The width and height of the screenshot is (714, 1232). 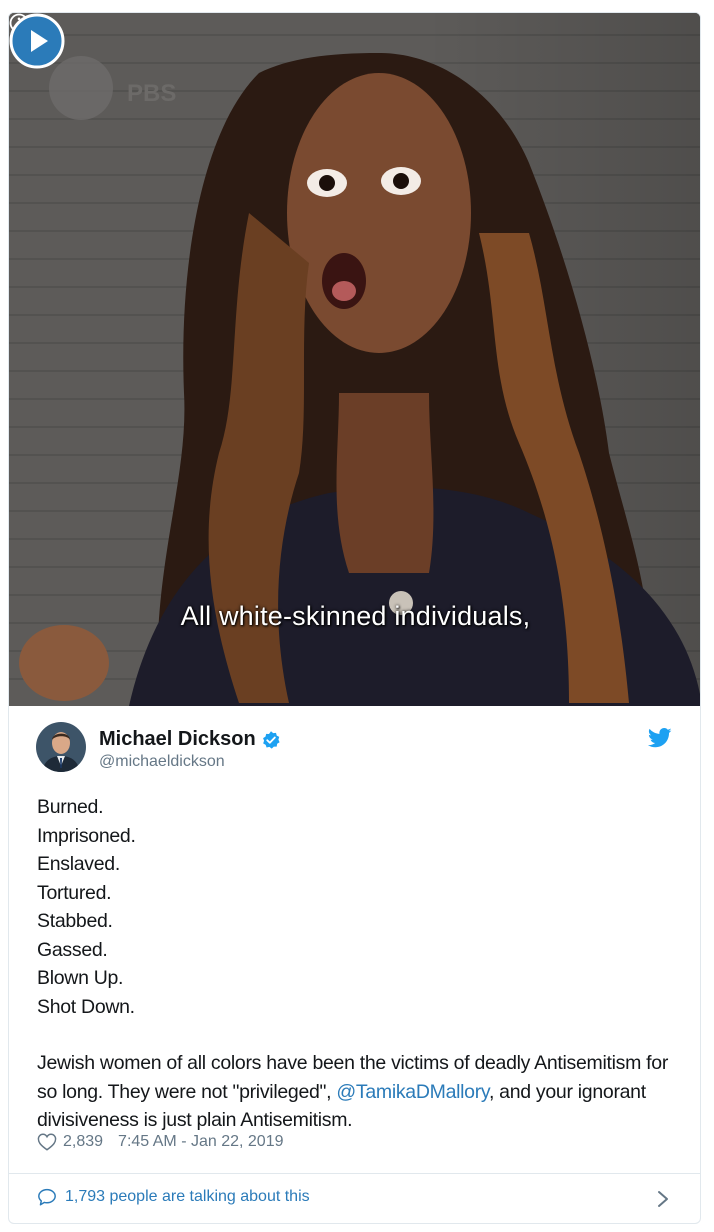 I want to click on mention-link: @TamikaDMallory, so click(x=412, y=1092).